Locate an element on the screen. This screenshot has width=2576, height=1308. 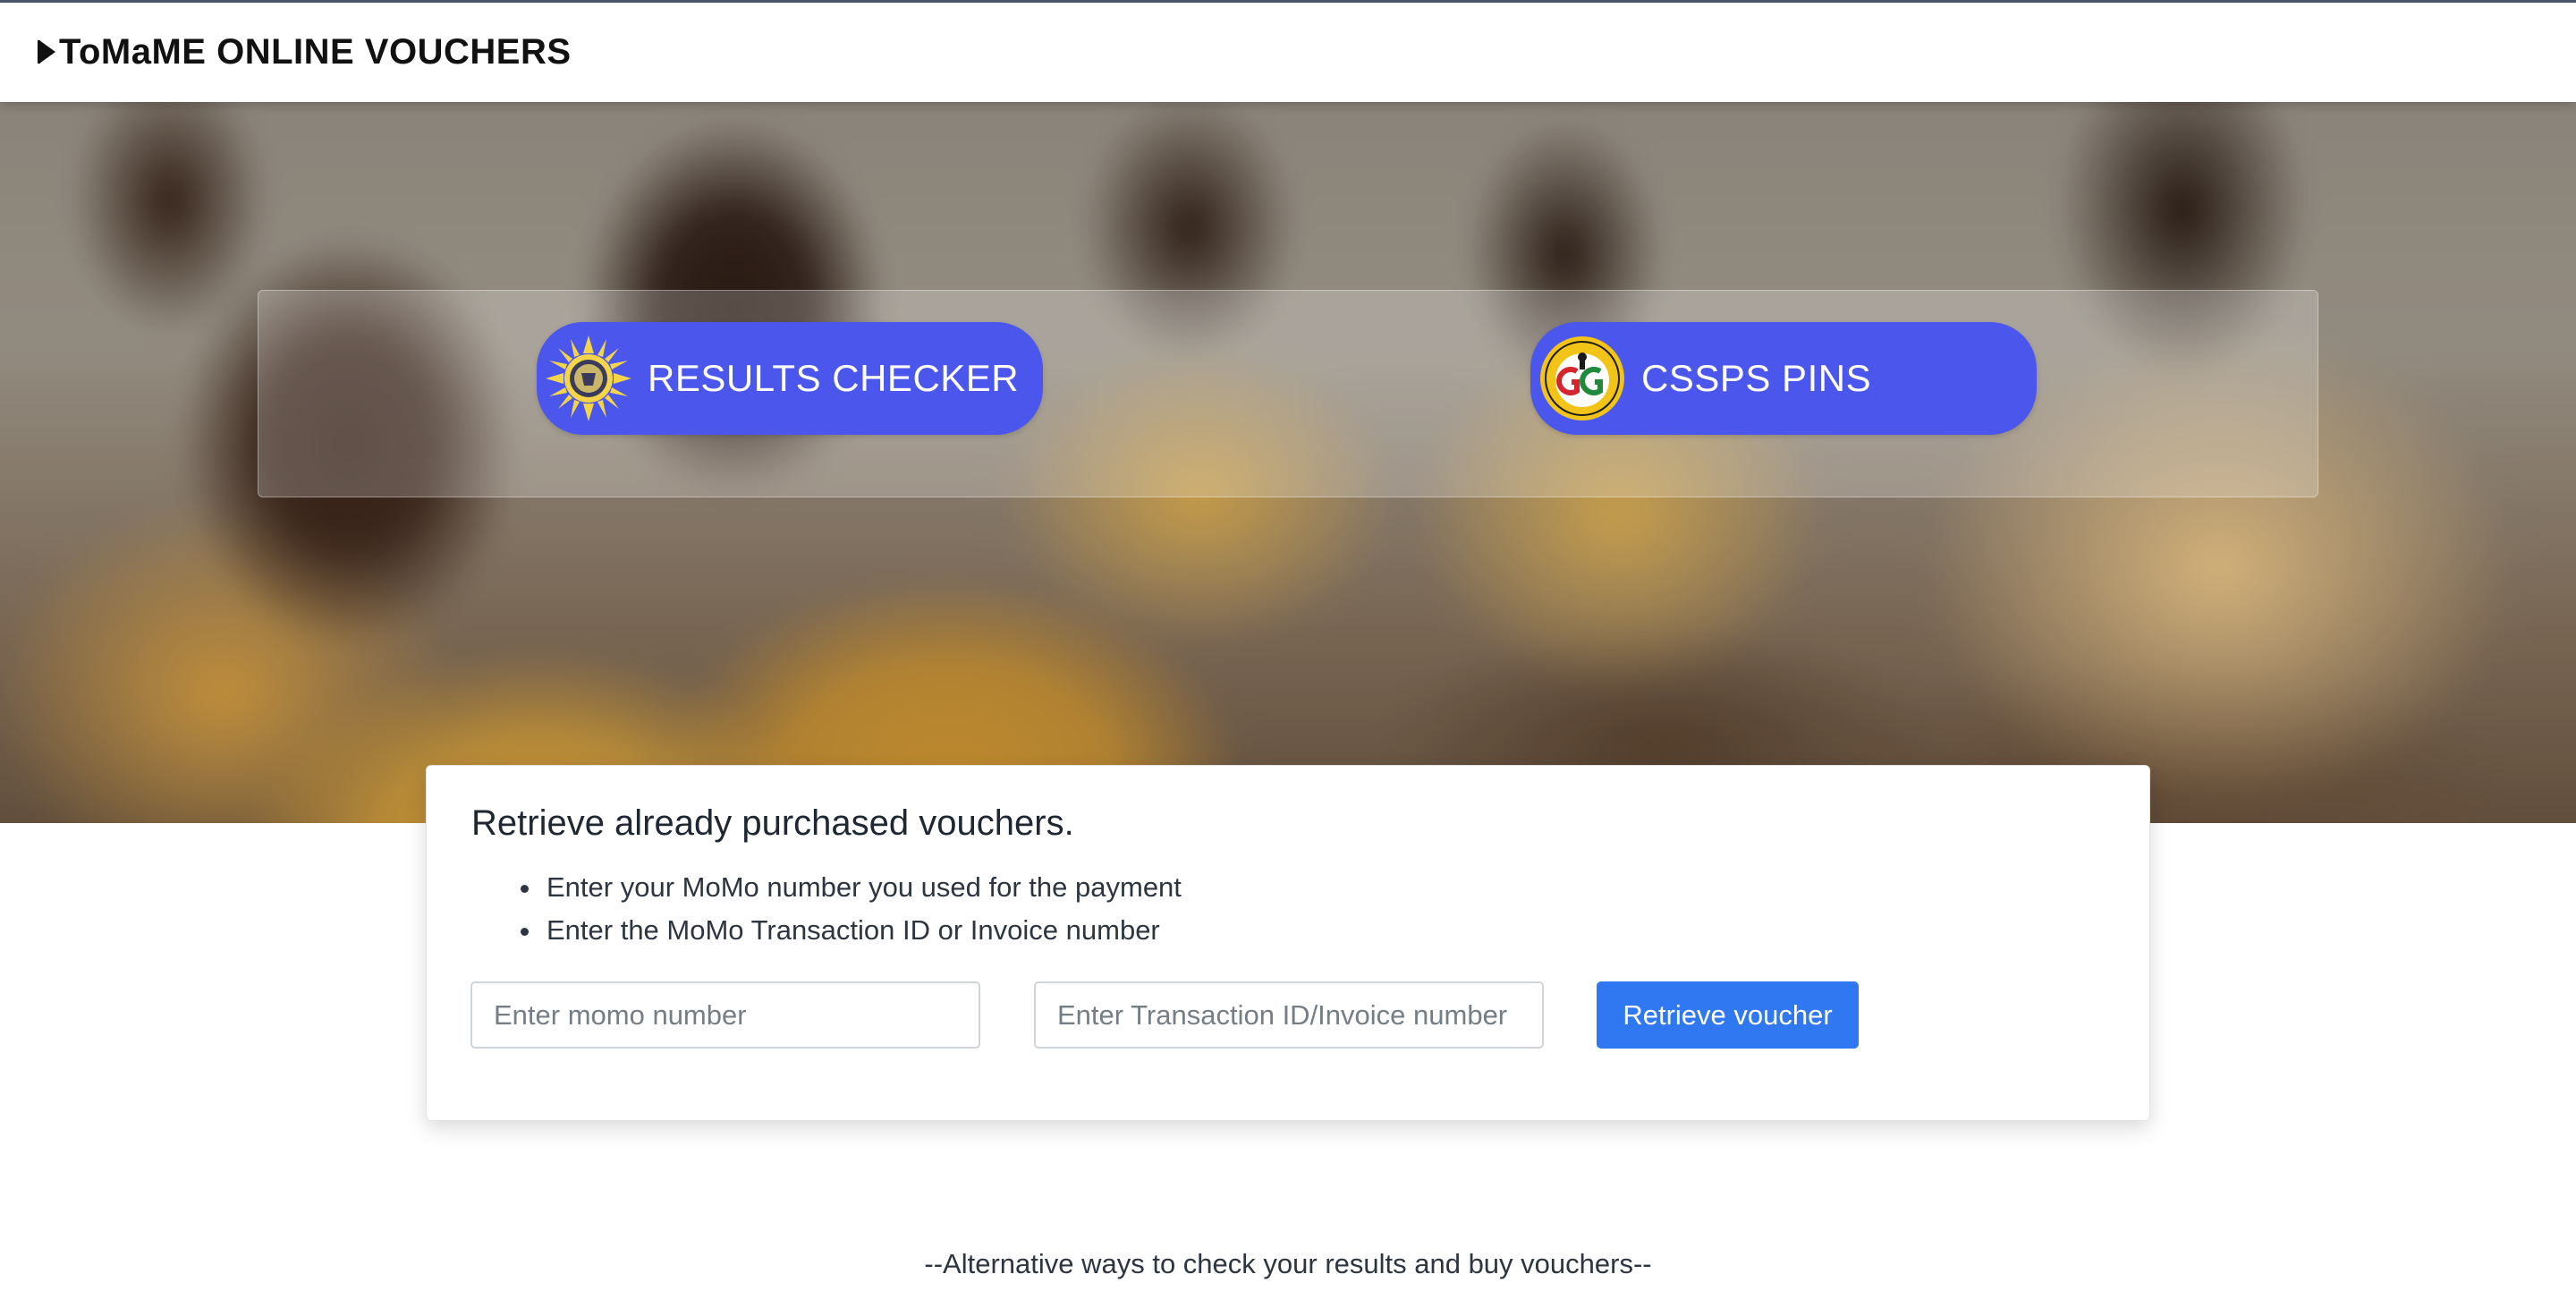
momo-number-input is located at coordinates (725, 1015).